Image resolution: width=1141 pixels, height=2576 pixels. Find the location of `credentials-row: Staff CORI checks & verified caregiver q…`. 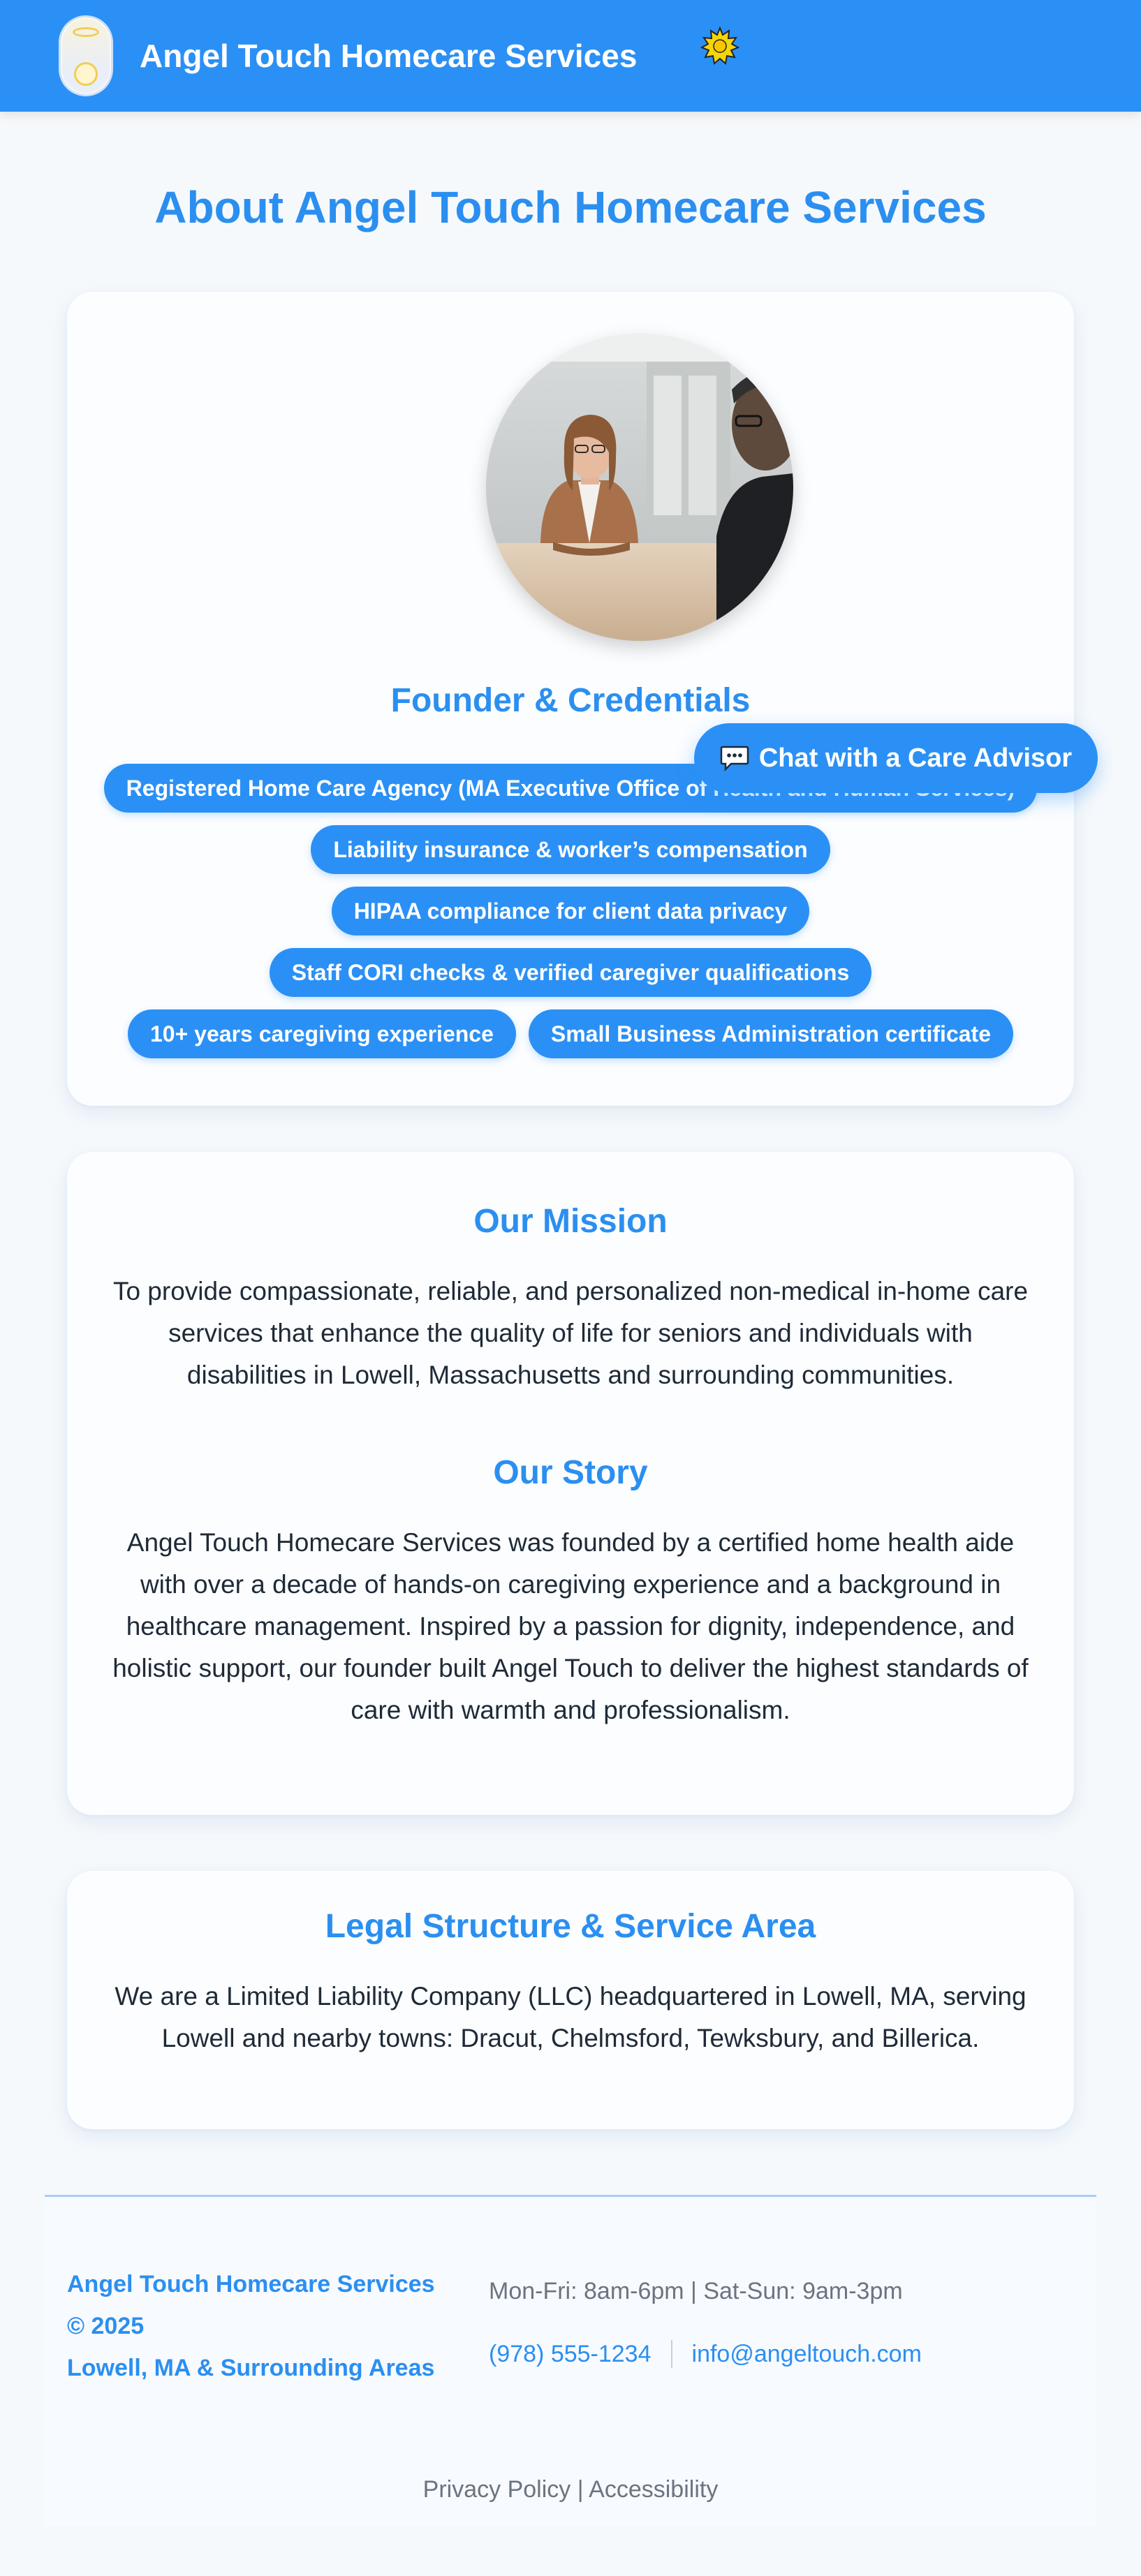

credentials-row: Staff CORI checks & verified caregiver q… is located at coordinates (570, 972).